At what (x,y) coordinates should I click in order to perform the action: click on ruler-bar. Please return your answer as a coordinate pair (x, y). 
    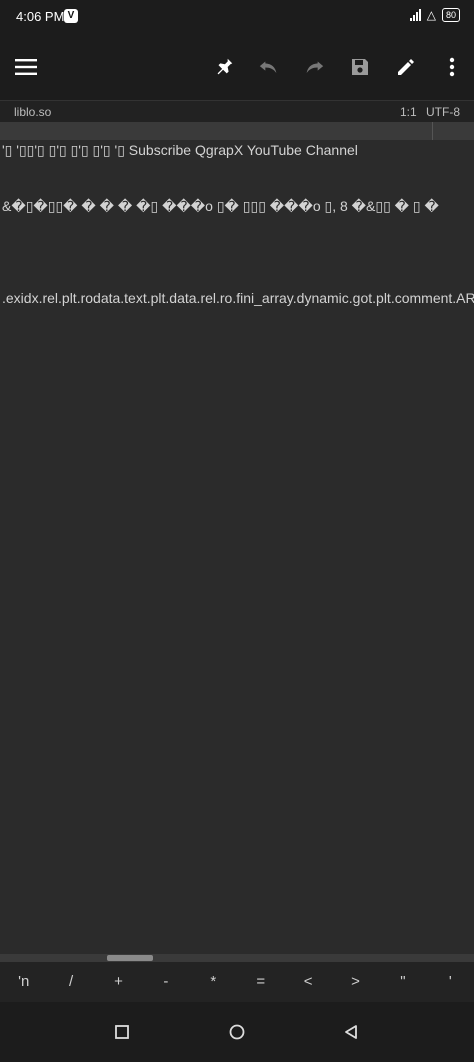
    Looking at the image, I should click on (237, 131).